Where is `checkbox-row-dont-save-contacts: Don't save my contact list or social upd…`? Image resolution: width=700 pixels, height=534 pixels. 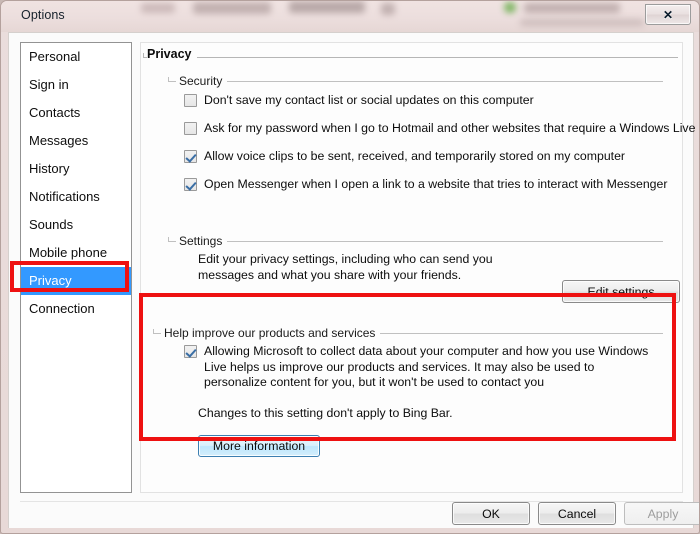 checkbox-row-dont-save-contacts: Don't save my contact list or social upd… is located at coordinates (419, 100).